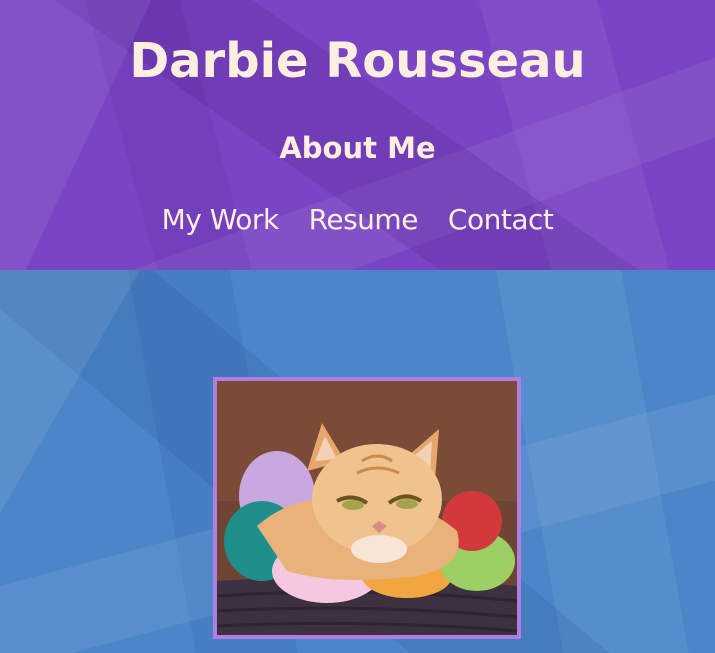 Image resolution: width=715 pixels, height=653 pixels. I want to click on nav-link-resume: Resume, so click(364, 220).